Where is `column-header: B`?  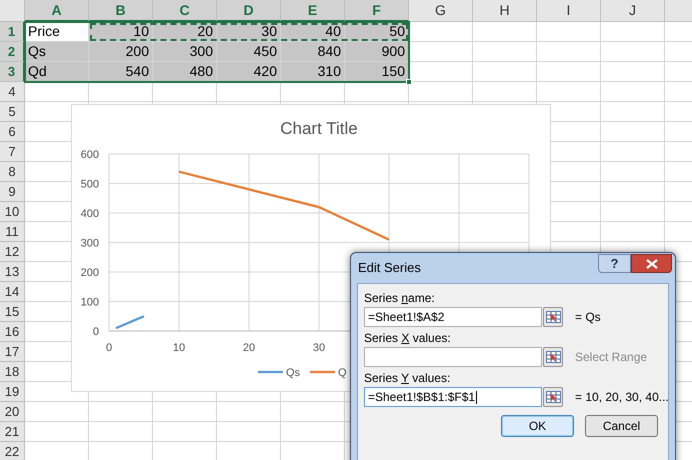 column-header: B is located at coordinates (121, 11).